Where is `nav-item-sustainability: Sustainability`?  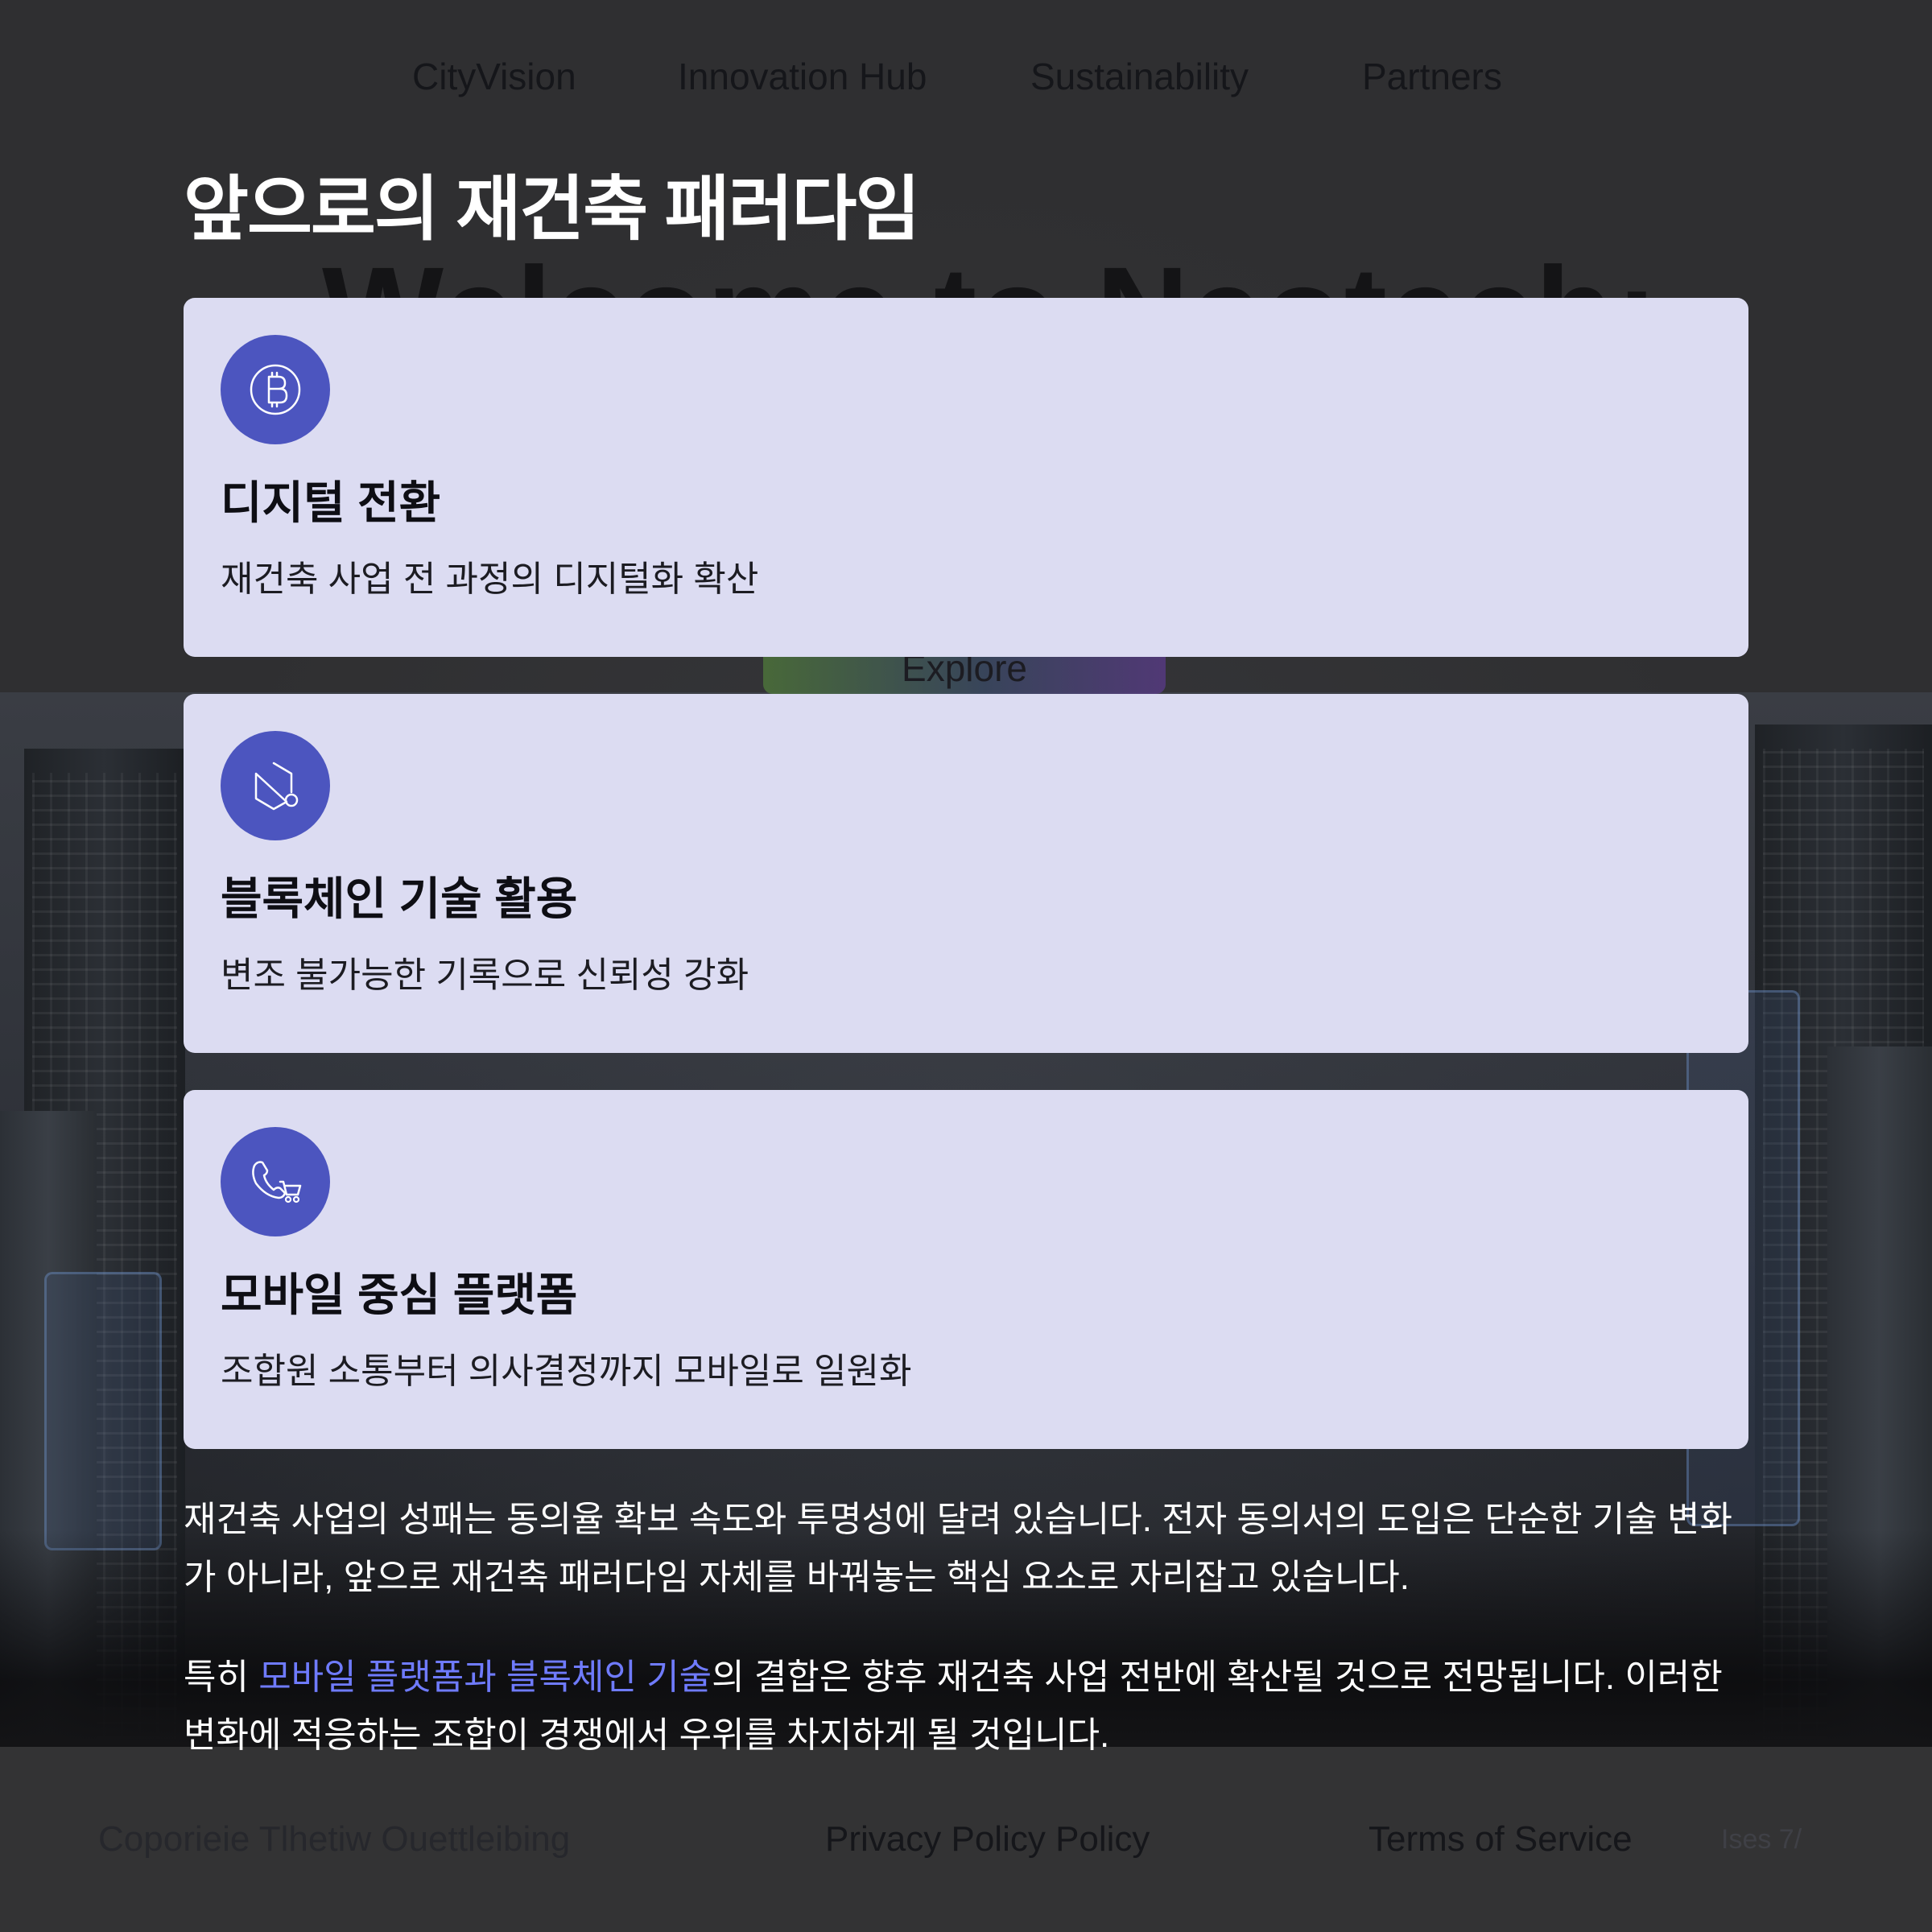
nav-item-sustainability: Sustainability is located at coordinates (1139, 76).